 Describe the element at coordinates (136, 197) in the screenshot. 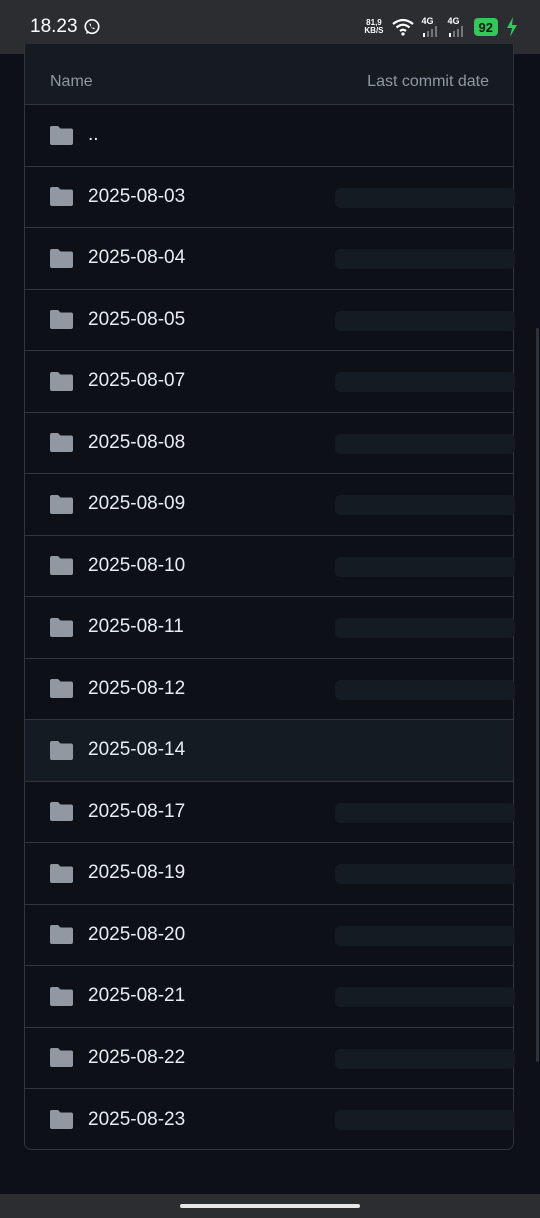

I see `folder-link: 2025-08-03` at that location.